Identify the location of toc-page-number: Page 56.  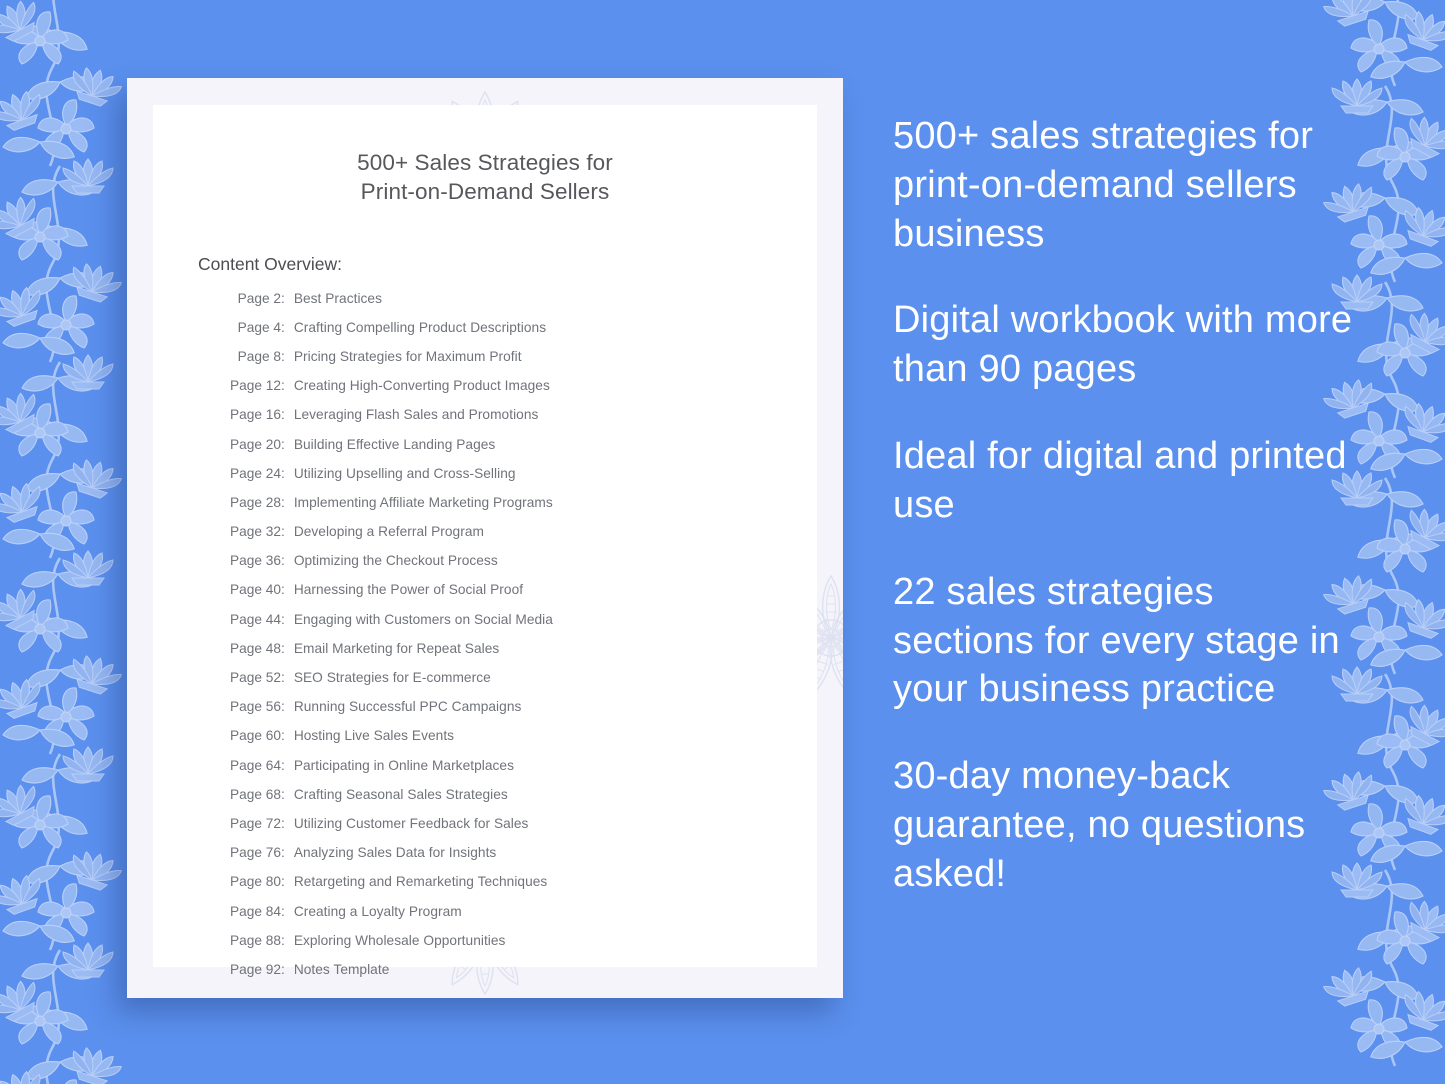
(255, 707).